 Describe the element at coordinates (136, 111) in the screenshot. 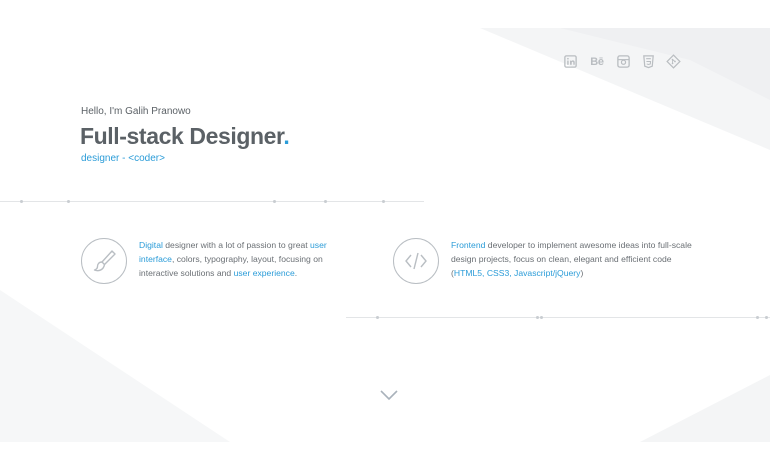

I see `greeting: Hello, I'm Galih Pranowo` at that location.